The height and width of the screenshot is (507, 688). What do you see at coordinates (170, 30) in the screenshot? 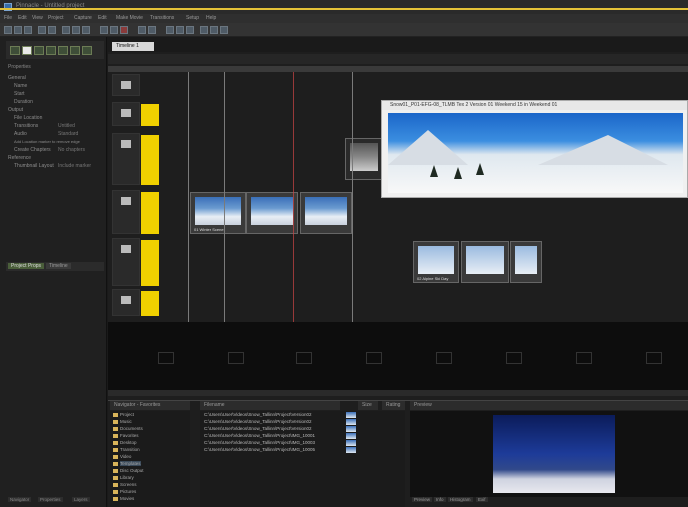
I see `zoom-in-icon` at bounding box center [170, 30].